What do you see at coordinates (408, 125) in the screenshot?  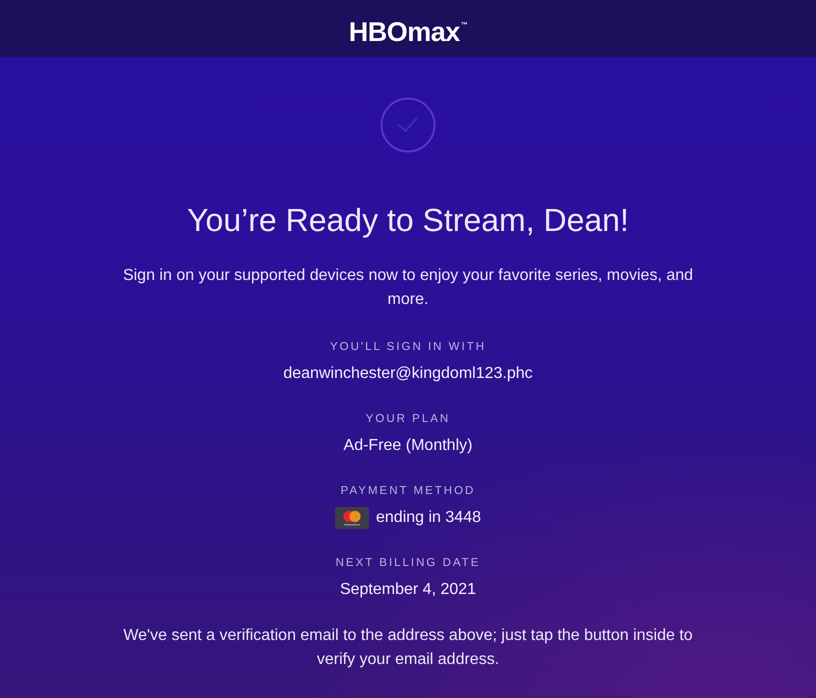 I see `check-circle-icon` at bounding box center [408, 125].